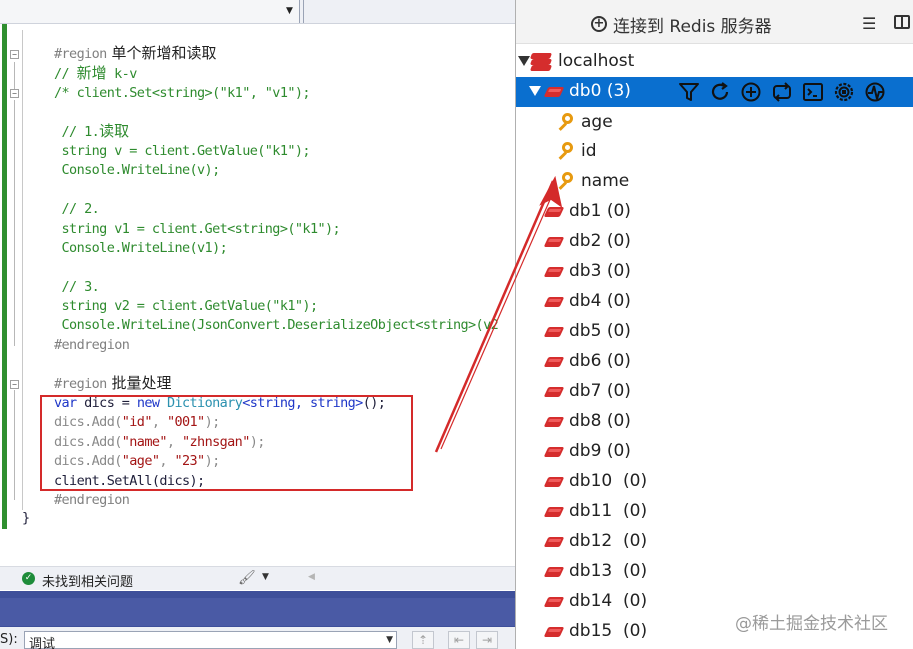 The image size is (913, 649). Describe the element at coordinates (599, 24) in the screenshot. I see `plus-circle-icon: +` at that location.